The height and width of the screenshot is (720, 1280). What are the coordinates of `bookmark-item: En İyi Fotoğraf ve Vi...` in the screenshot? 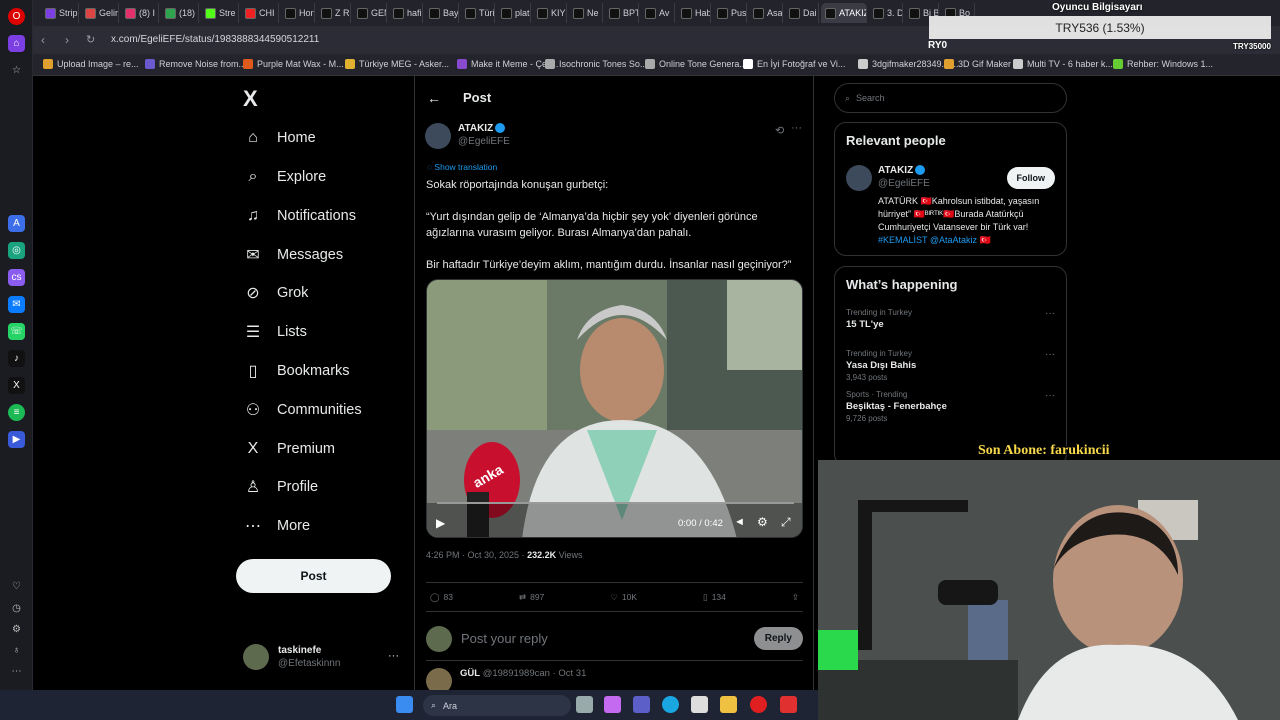 It's located at (794, 64).